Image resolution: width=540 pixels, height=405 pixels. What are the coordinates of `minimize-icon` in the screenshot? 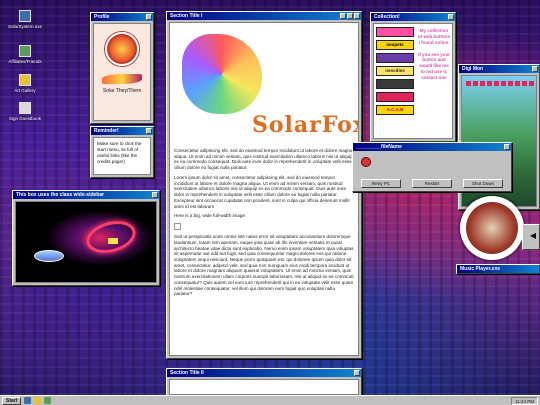 It's located at (343, 16).